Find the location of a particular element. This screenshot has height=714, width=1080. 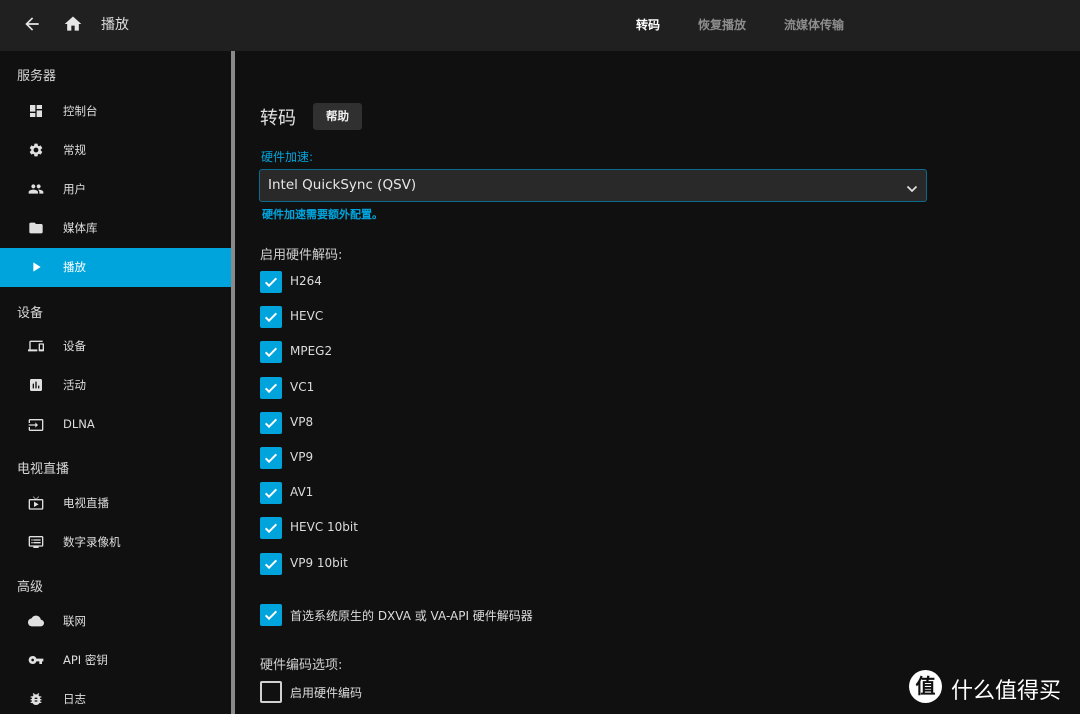

sidebar-item-label: DLNA is located at coordinates (79, 424).